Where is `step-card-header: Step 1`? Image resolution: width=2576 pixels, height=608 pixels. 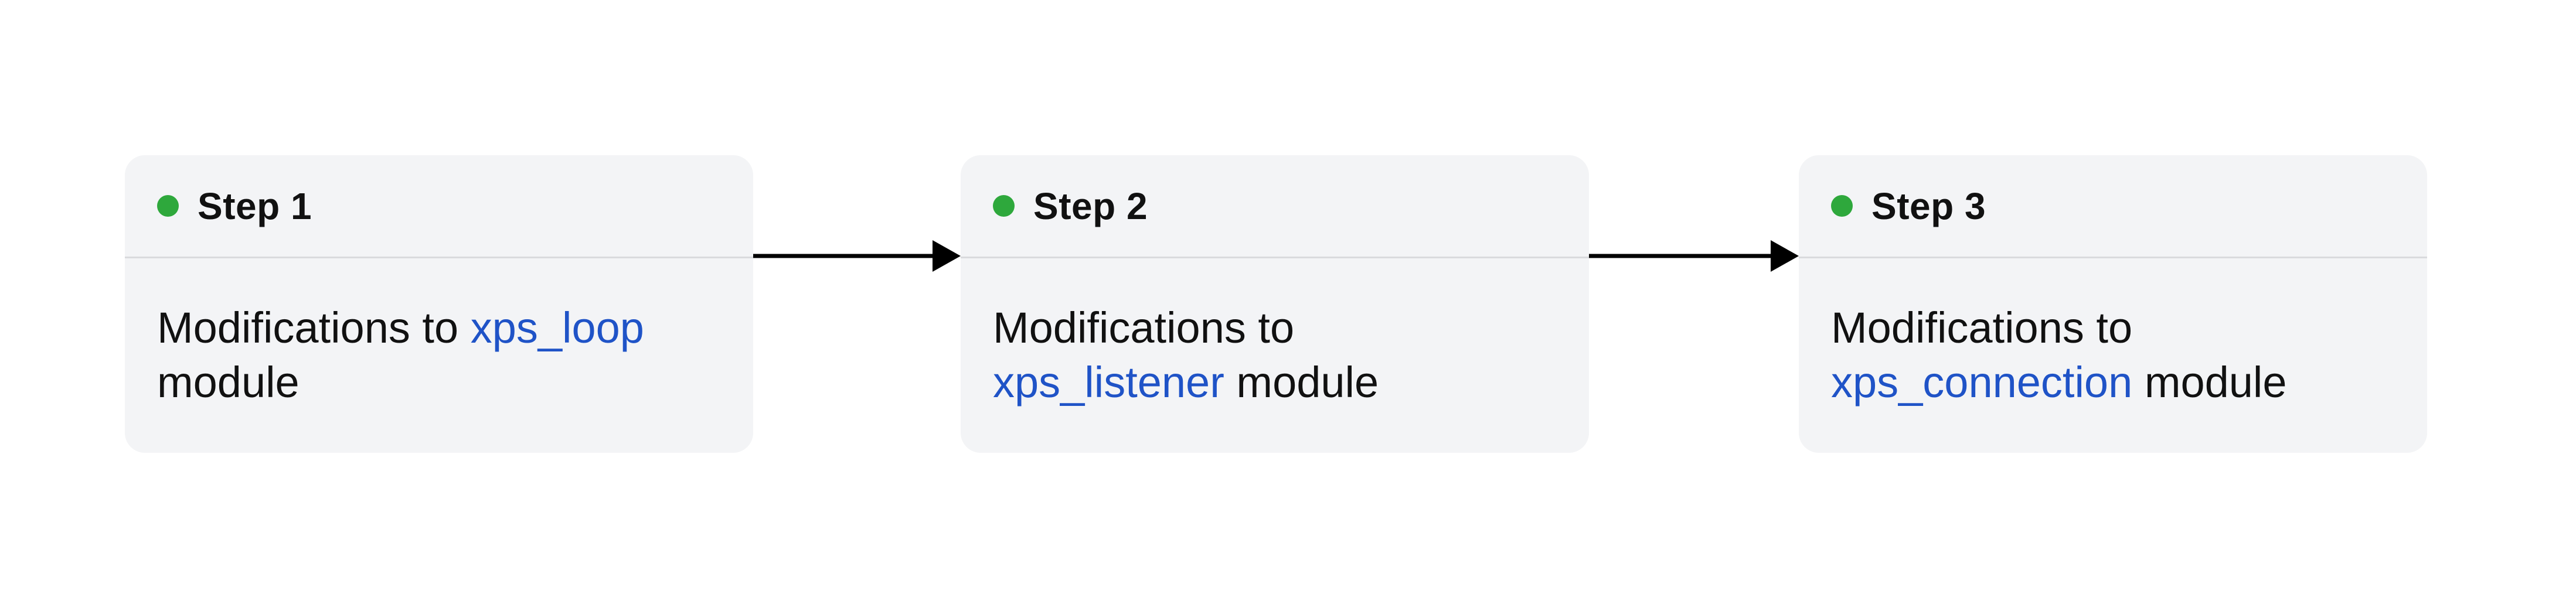 step-card-header: Step 1 is located at coordinates (439, 206).